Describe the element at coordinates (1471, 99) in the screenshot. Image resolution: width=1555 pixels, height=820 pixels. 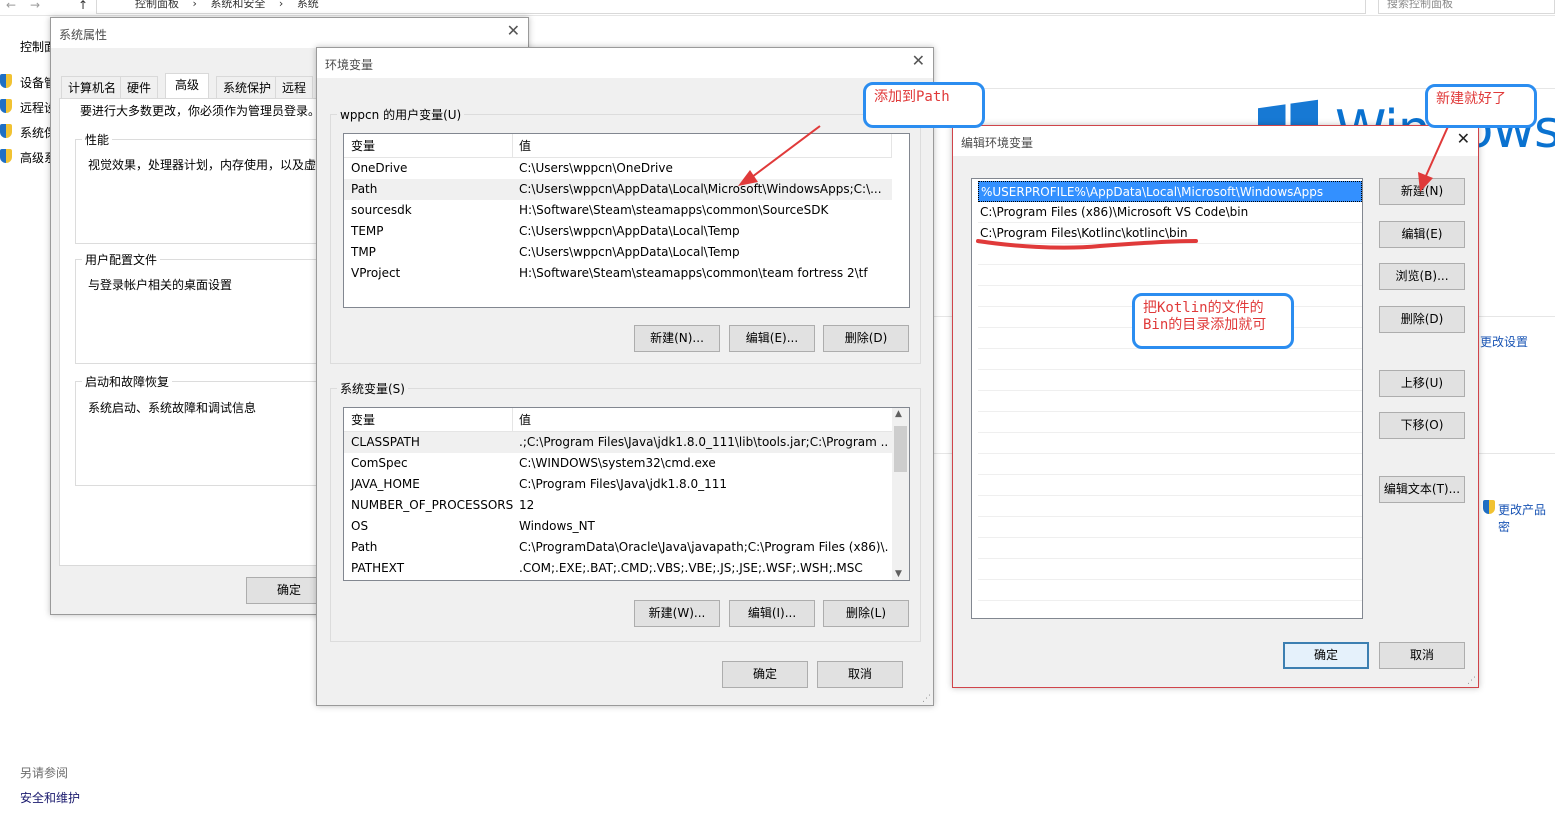
I see `annotation-text: 新建就好了` at that location.